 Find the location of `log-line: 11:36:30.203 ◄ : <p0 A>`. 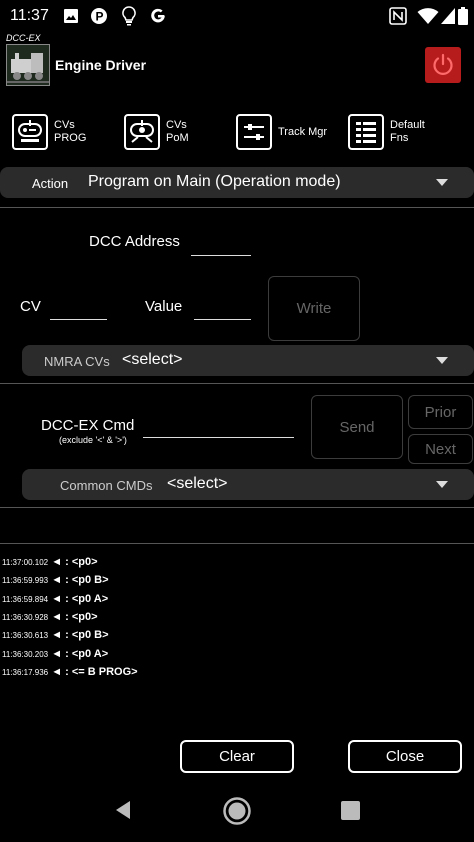

log-line: 11:36:30.203 ◄ : <p0 A> is located at coordinates (55, 654).